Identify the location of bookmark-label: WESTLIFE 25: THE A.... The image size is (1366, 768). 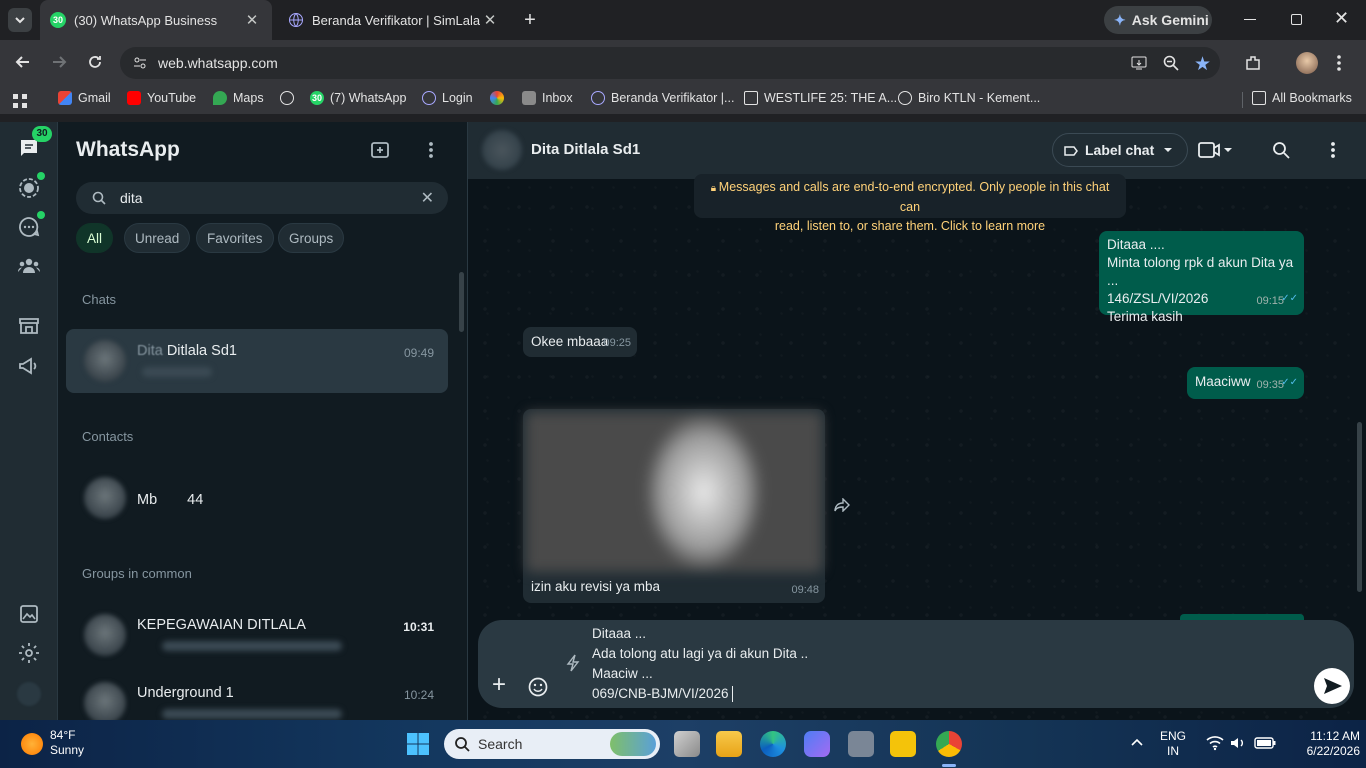
(831, 98).